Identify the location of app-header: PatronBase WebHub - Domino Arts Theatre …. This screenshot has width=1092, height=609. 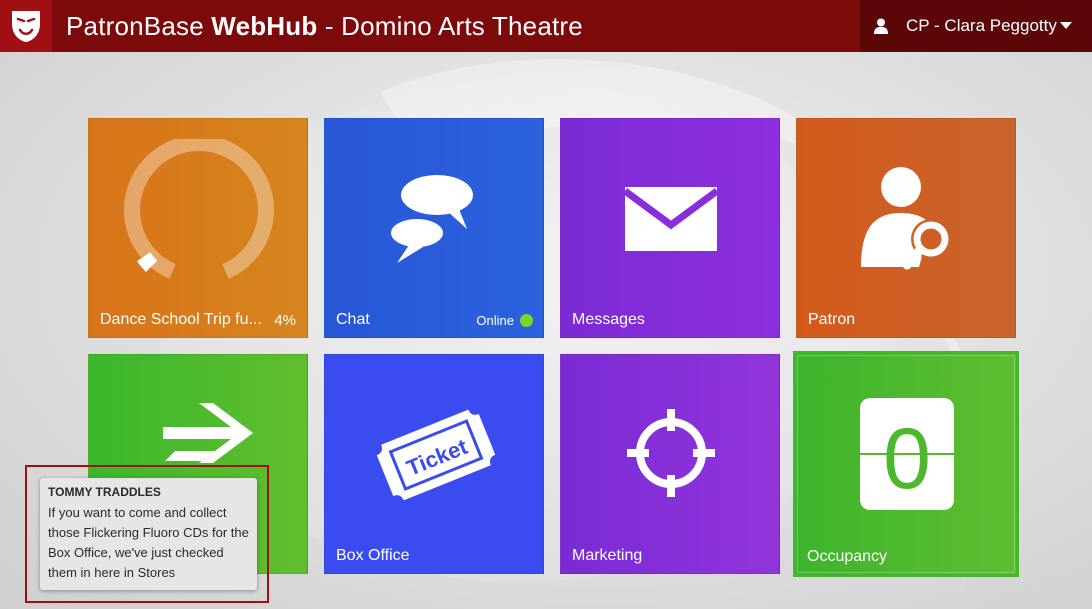
(546, 26).